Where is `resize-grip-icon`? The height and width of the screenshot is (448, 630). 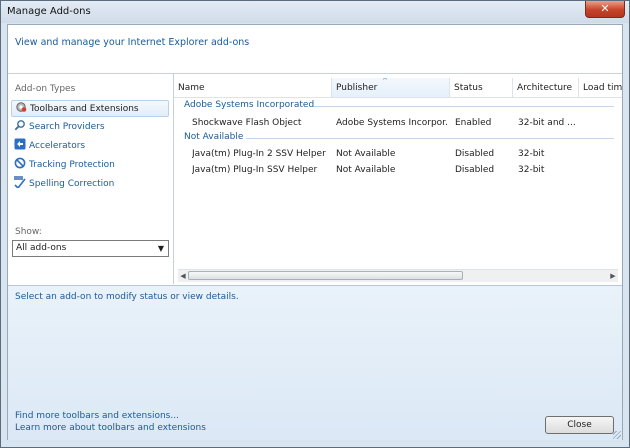
resize-grip-icon is located at coordinates (617, 435).